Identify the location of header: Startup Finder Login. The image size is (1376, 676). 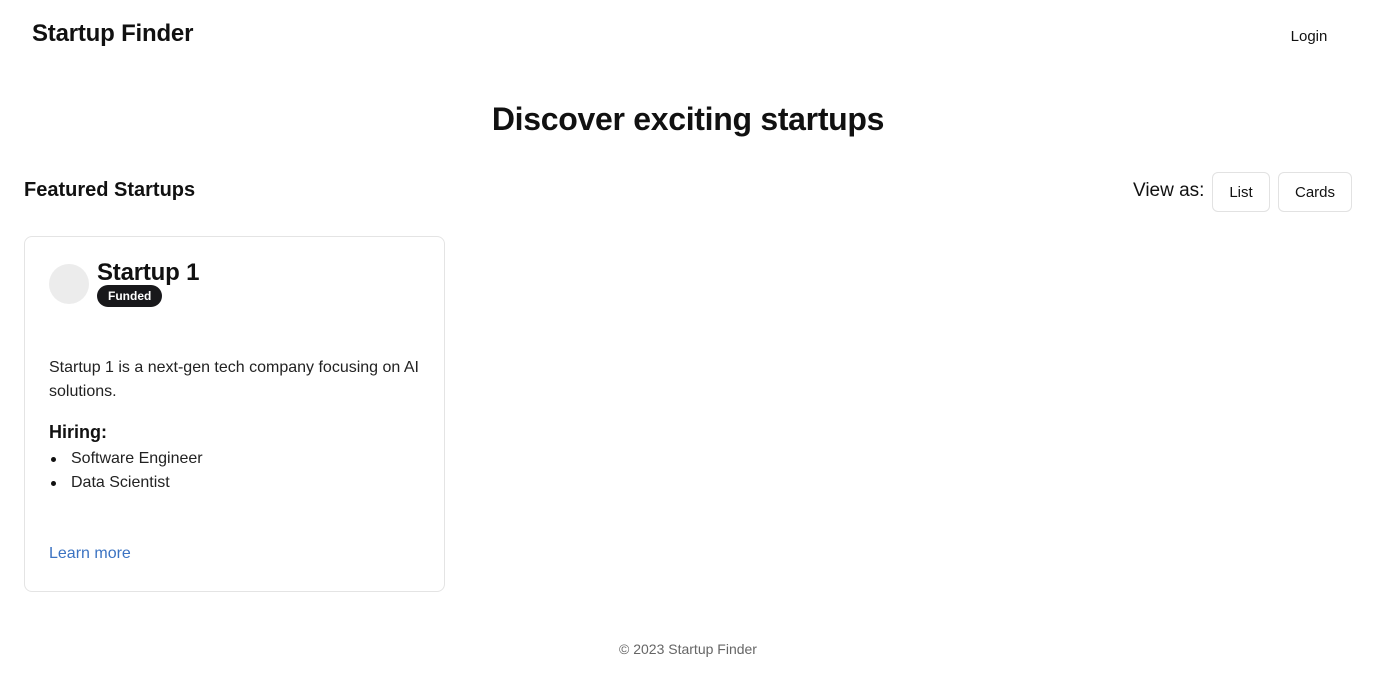
(688, 36).